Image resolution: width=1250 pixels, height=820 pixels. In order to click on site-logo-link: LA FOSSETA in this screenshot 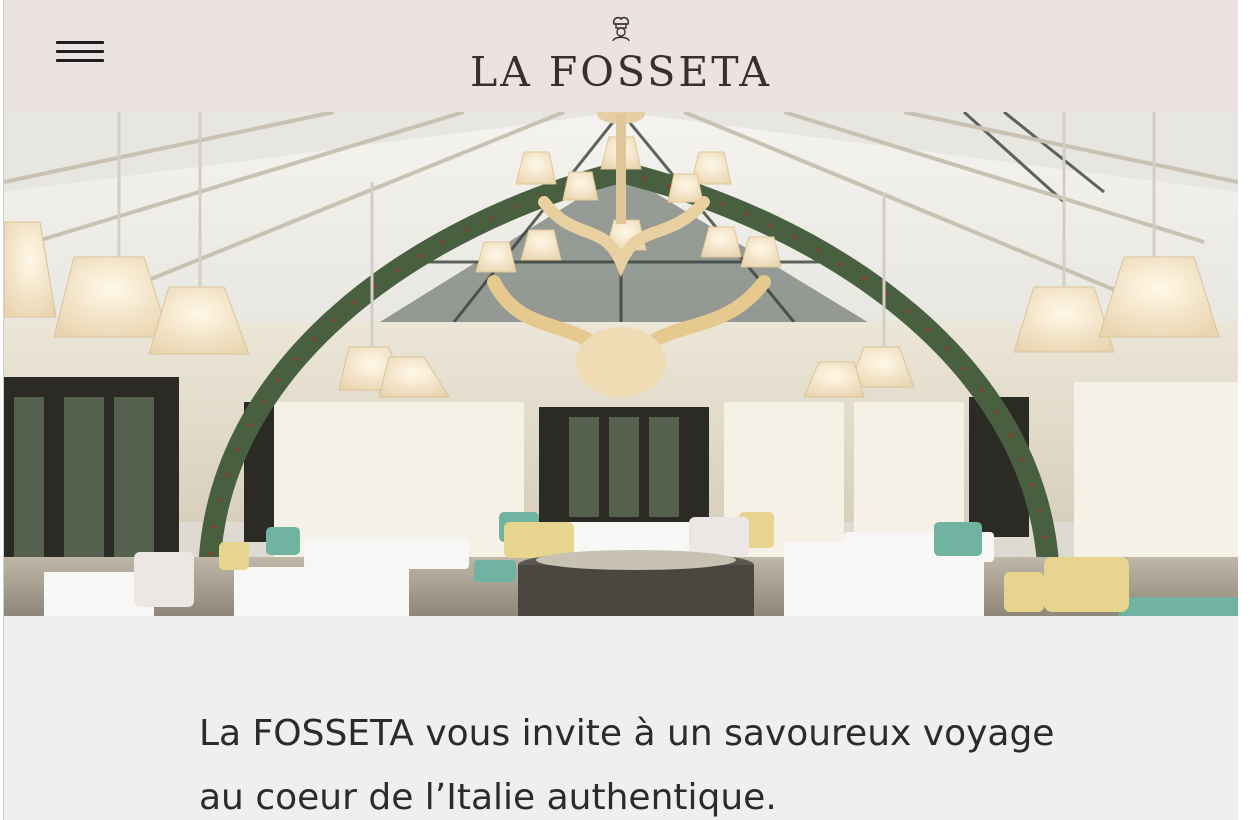, I will do `click(621, 55)`.